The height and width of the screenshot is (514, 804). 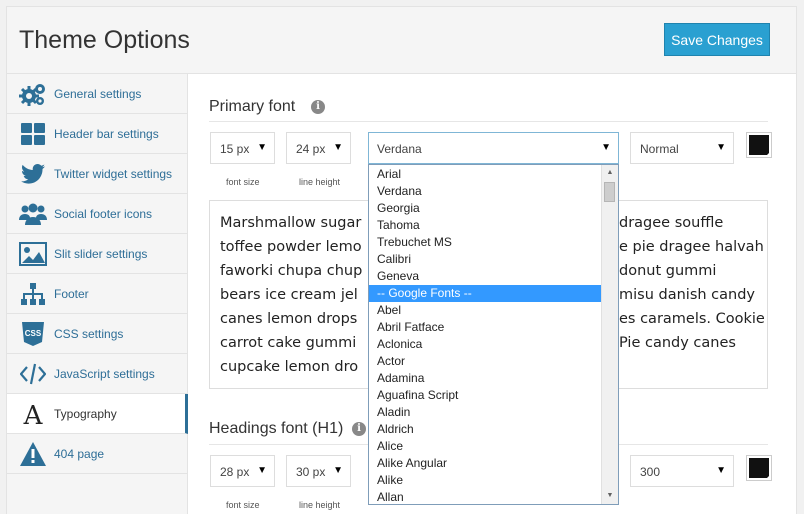 I want to click on sidebar-item-label: General settings, so click(x=98, y=94).